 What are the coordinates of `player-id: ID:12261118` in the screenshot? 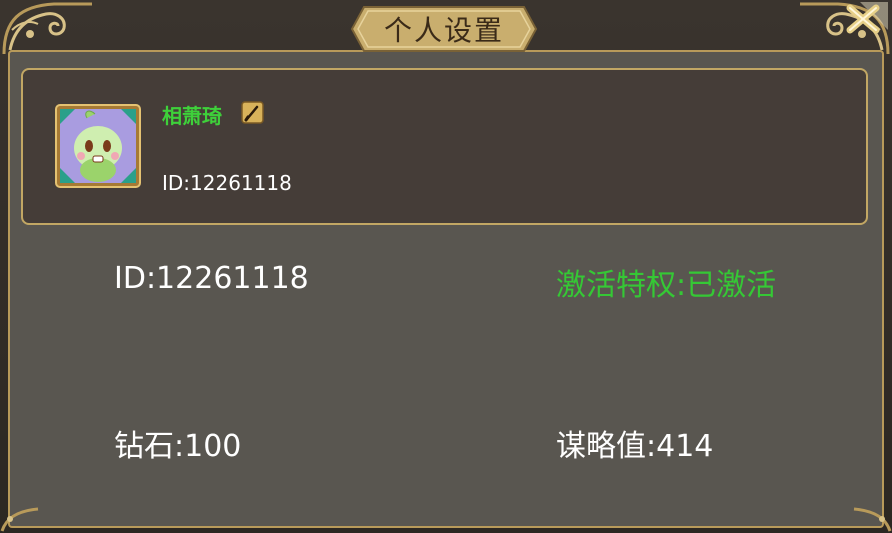 It's located at (227, 183).